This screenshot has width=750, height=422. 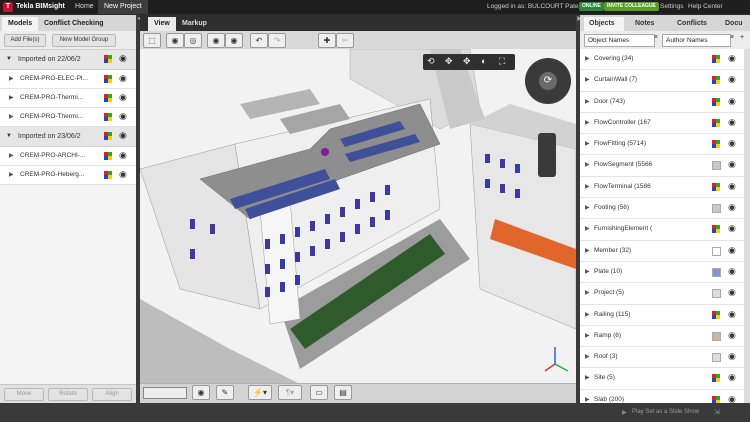 What do you see at coordinates (665, 81) in the screenshot?
I see `object-row: ▶ CurtainWall (7) ◉` at bounding box center [665, 81].